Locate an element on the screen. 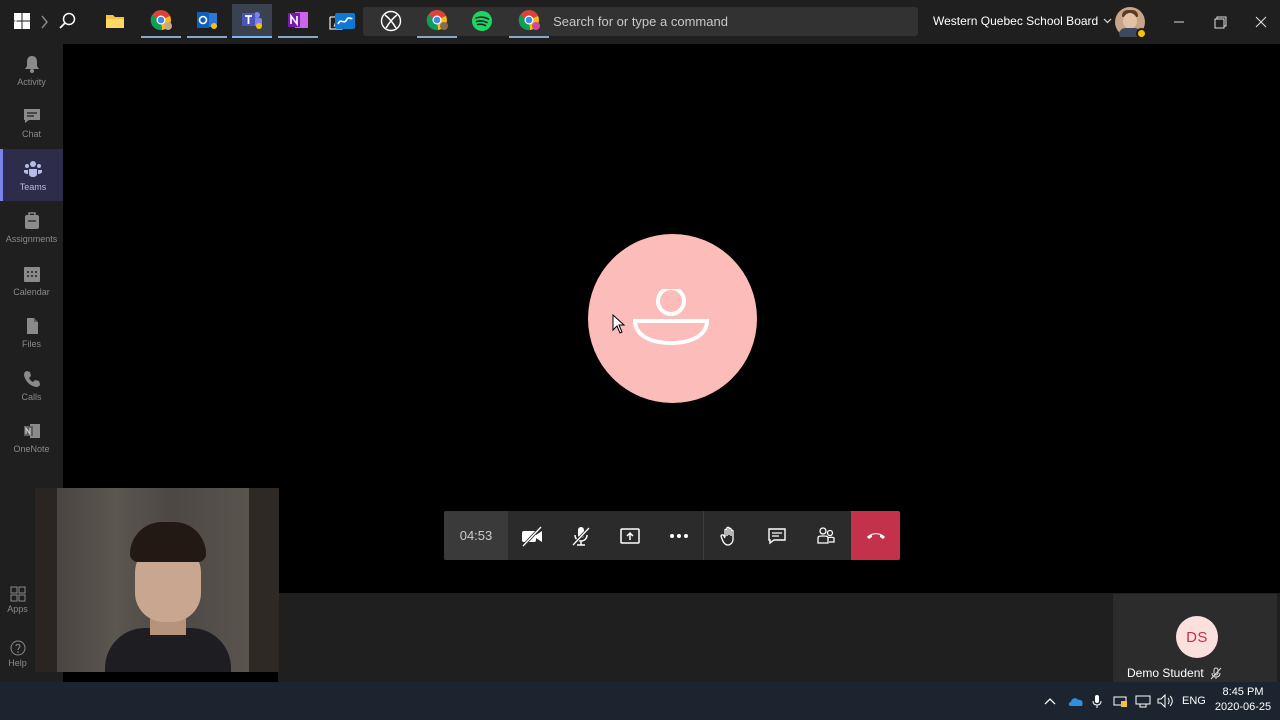 The width and height of the screenshot is (1280, 720). call-controls: 04:53 is located at coordinates (672, 535).